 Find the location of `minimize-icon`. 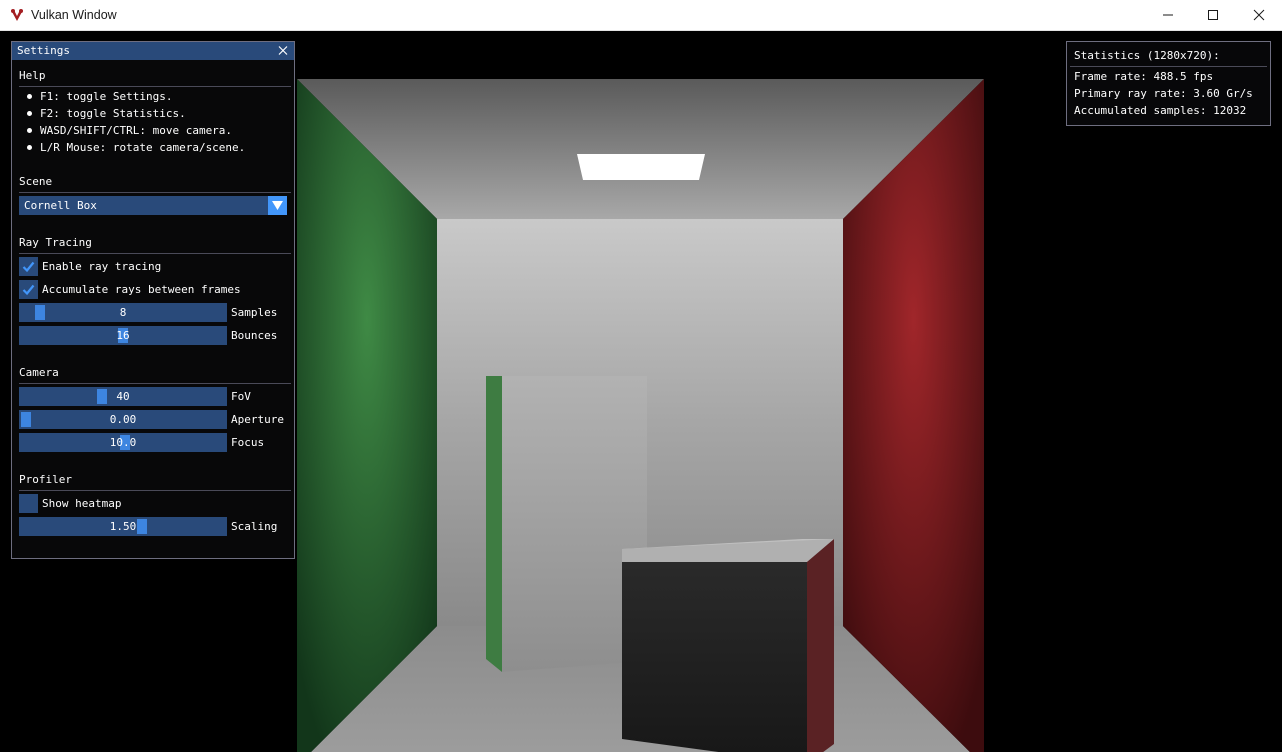

minimize-icon is located at coordinates (1168, 15).